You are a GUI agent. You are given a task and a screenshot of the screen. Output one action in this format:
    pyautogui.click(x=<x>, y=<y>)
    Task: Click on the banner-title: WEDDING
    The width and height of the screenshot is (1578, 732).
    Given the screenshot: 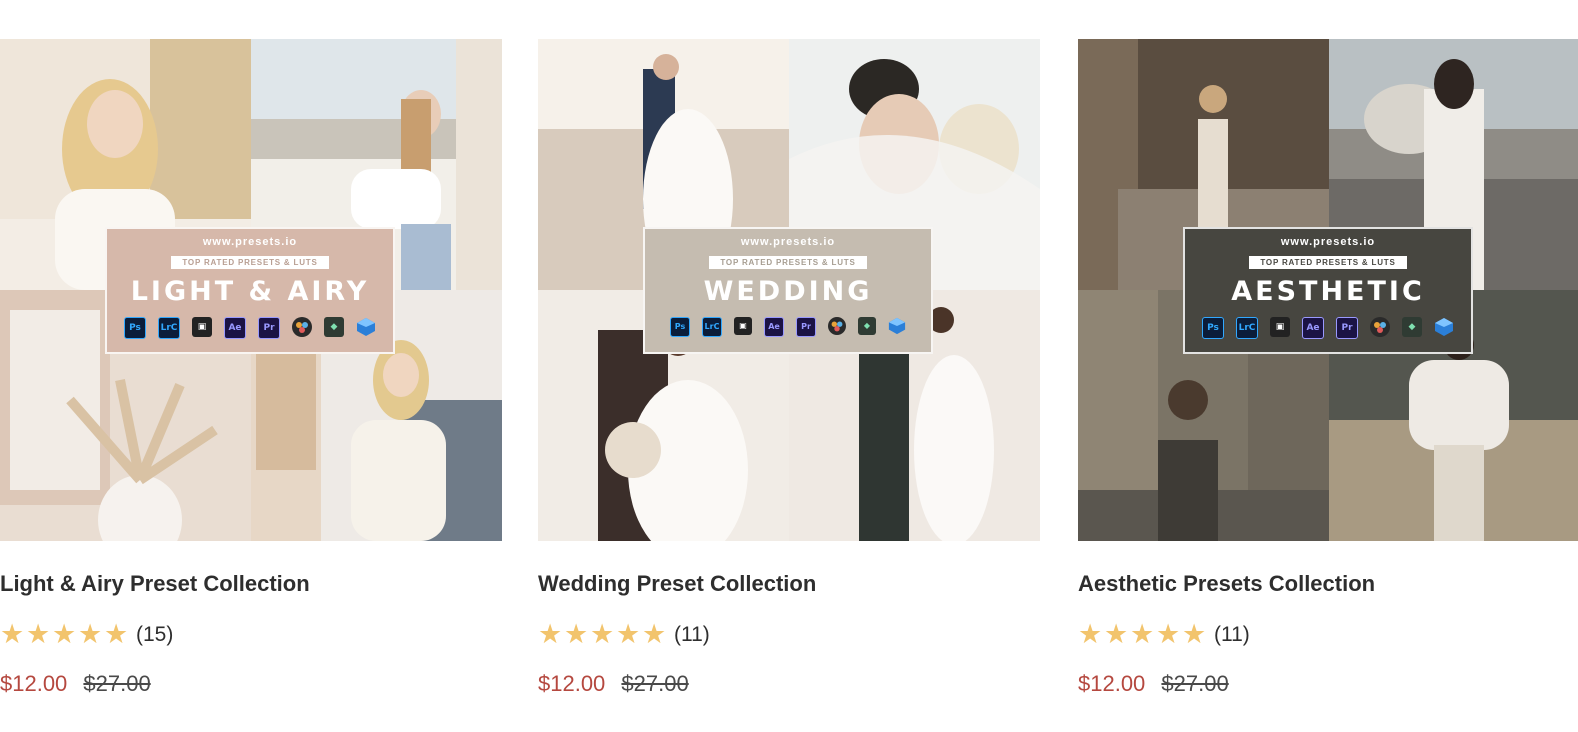 What is the action you would take?
    pyautogui.click(x=788, y=291)
    